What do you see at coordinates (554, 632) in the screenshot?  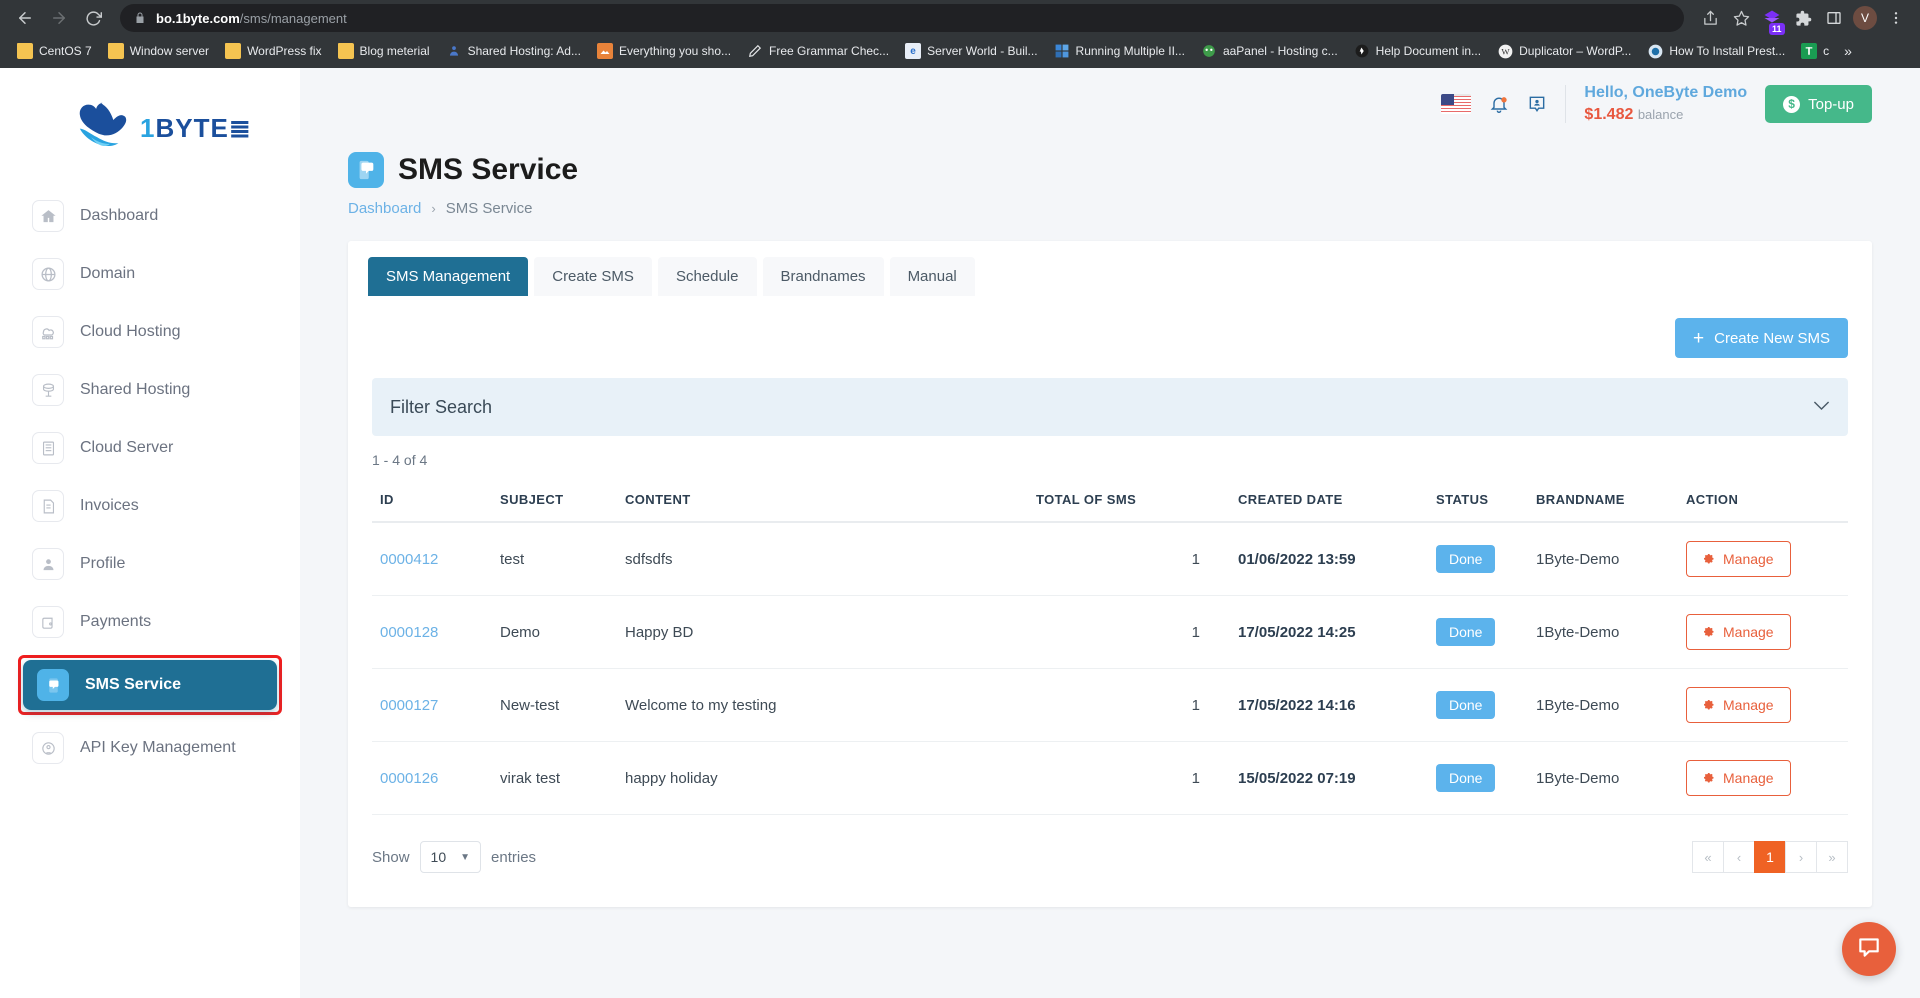 I see `cell-subject: Demo` at bounding box center [554, 632].